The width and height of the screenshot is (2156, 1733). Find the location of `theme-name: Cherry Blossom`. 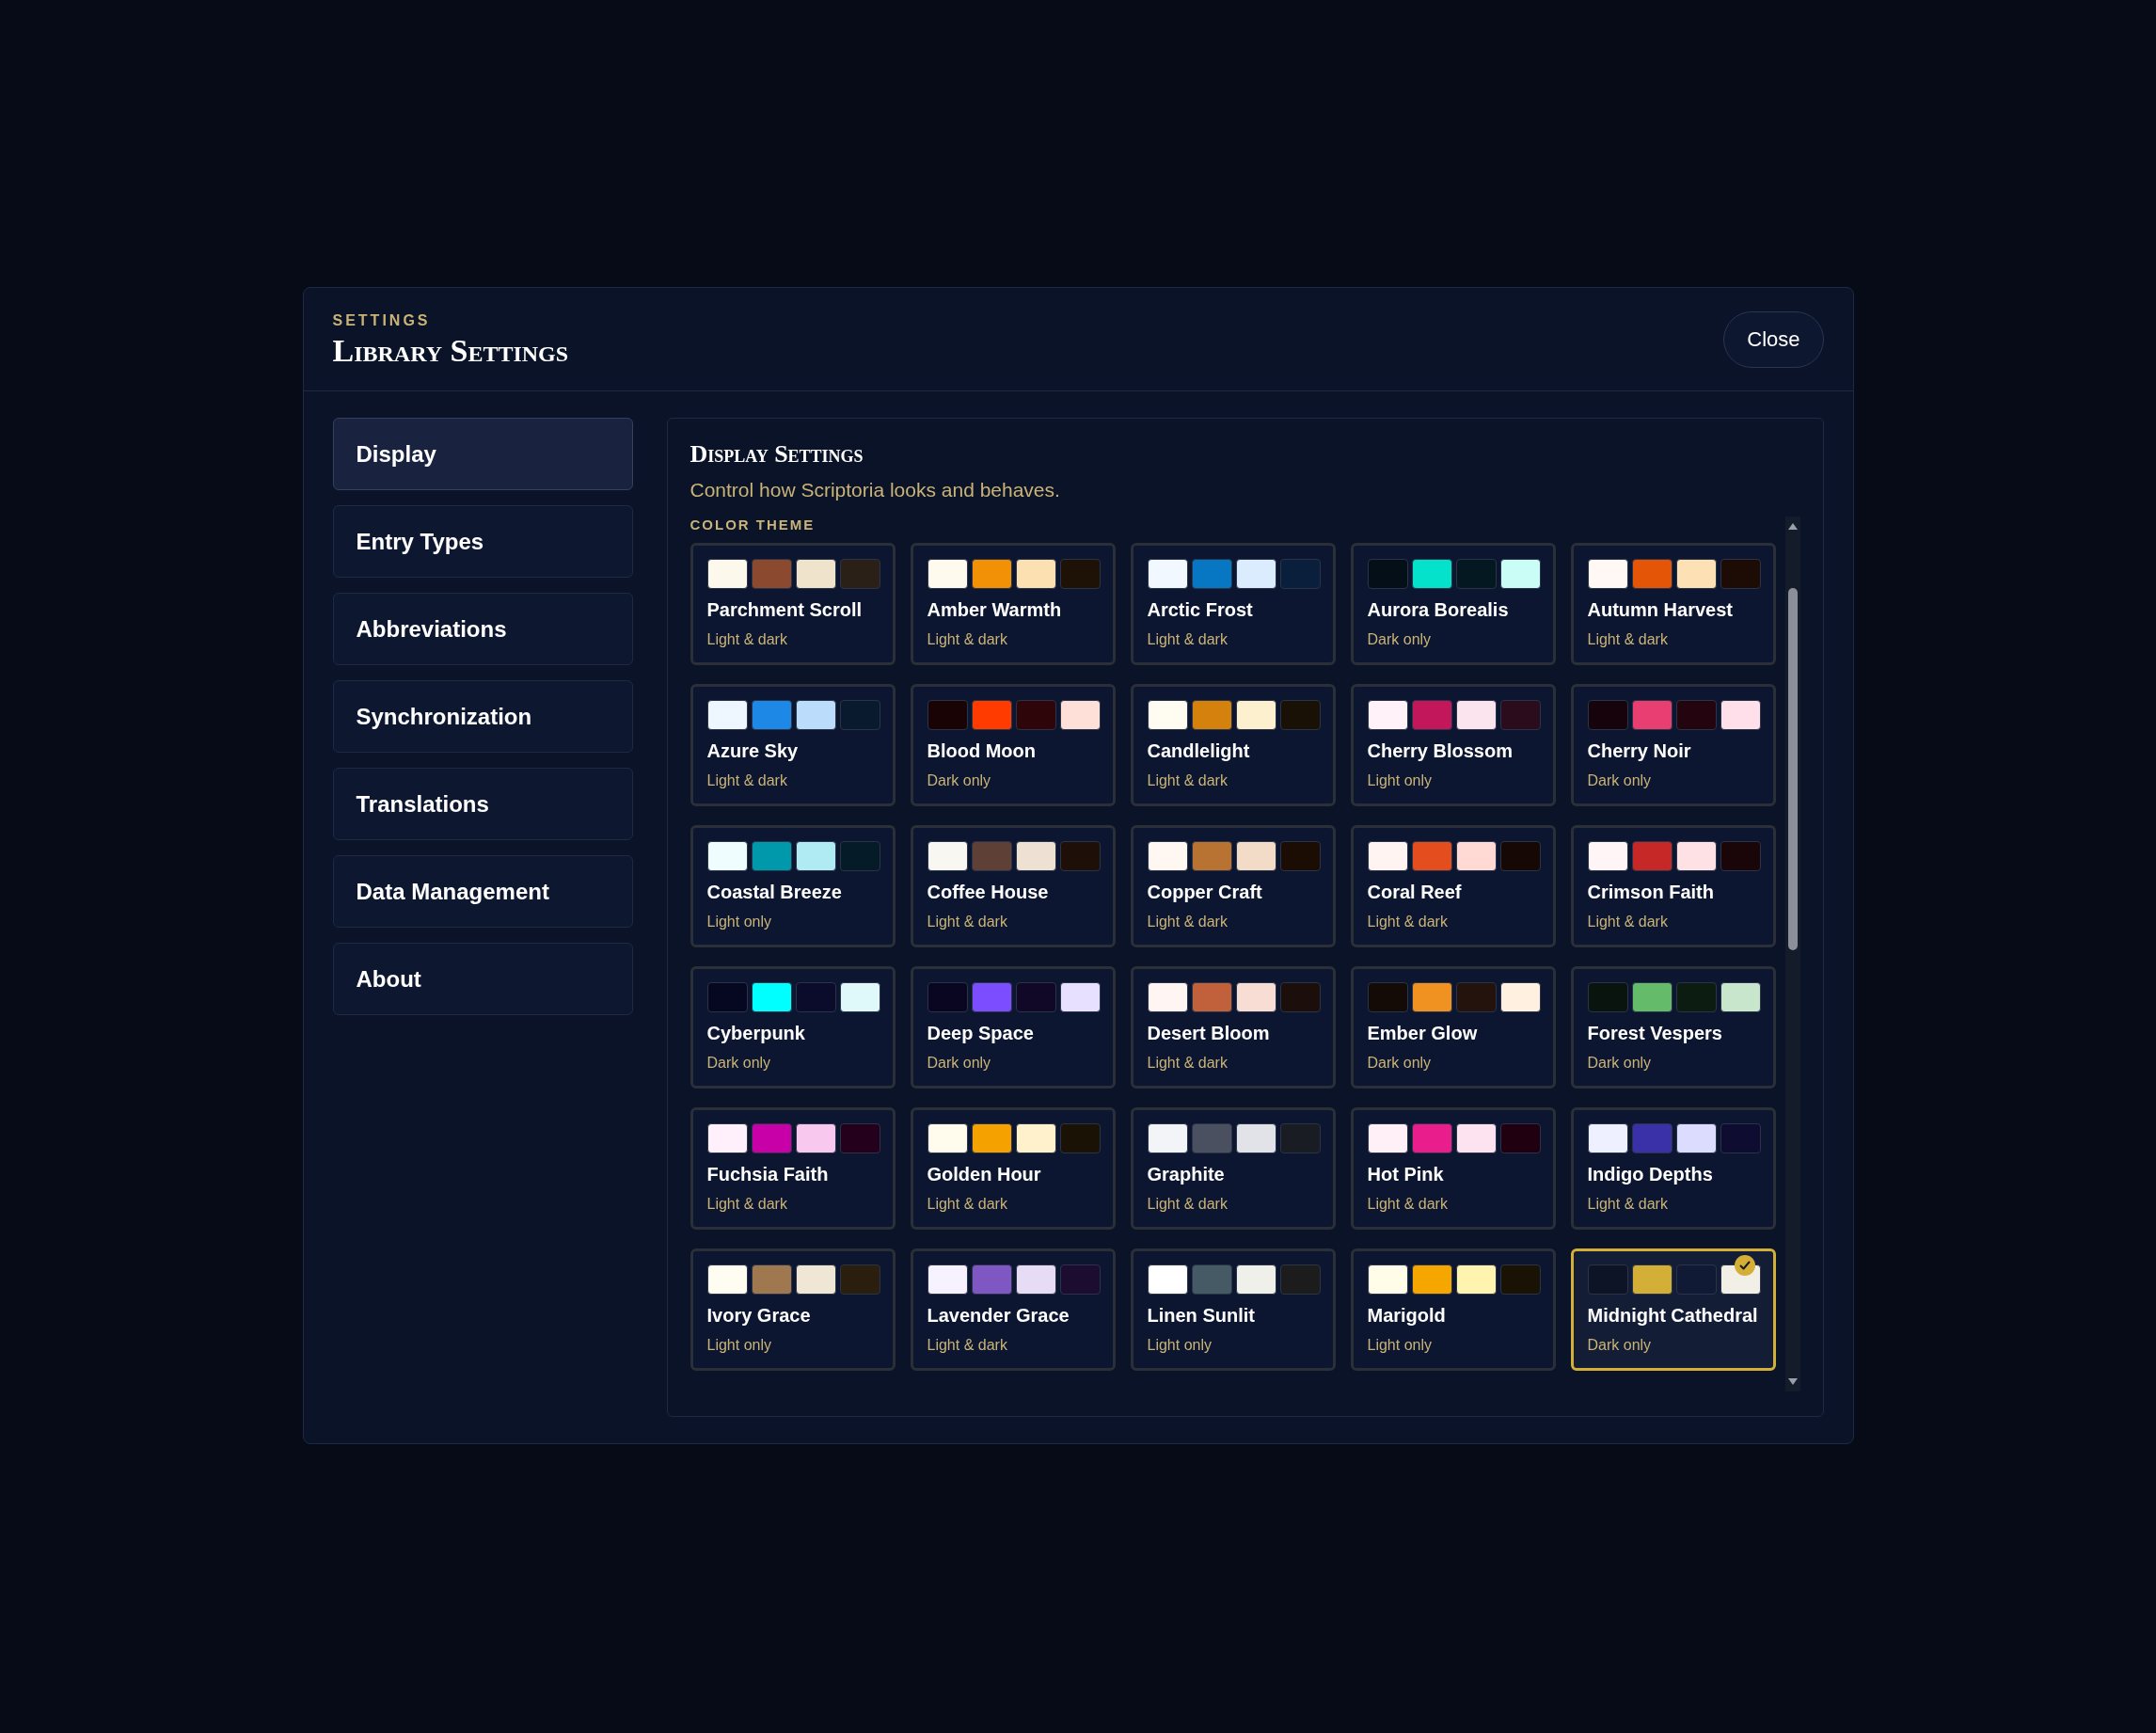

theme-name: Cherry Blossom is located at coordinates (1440, 750).